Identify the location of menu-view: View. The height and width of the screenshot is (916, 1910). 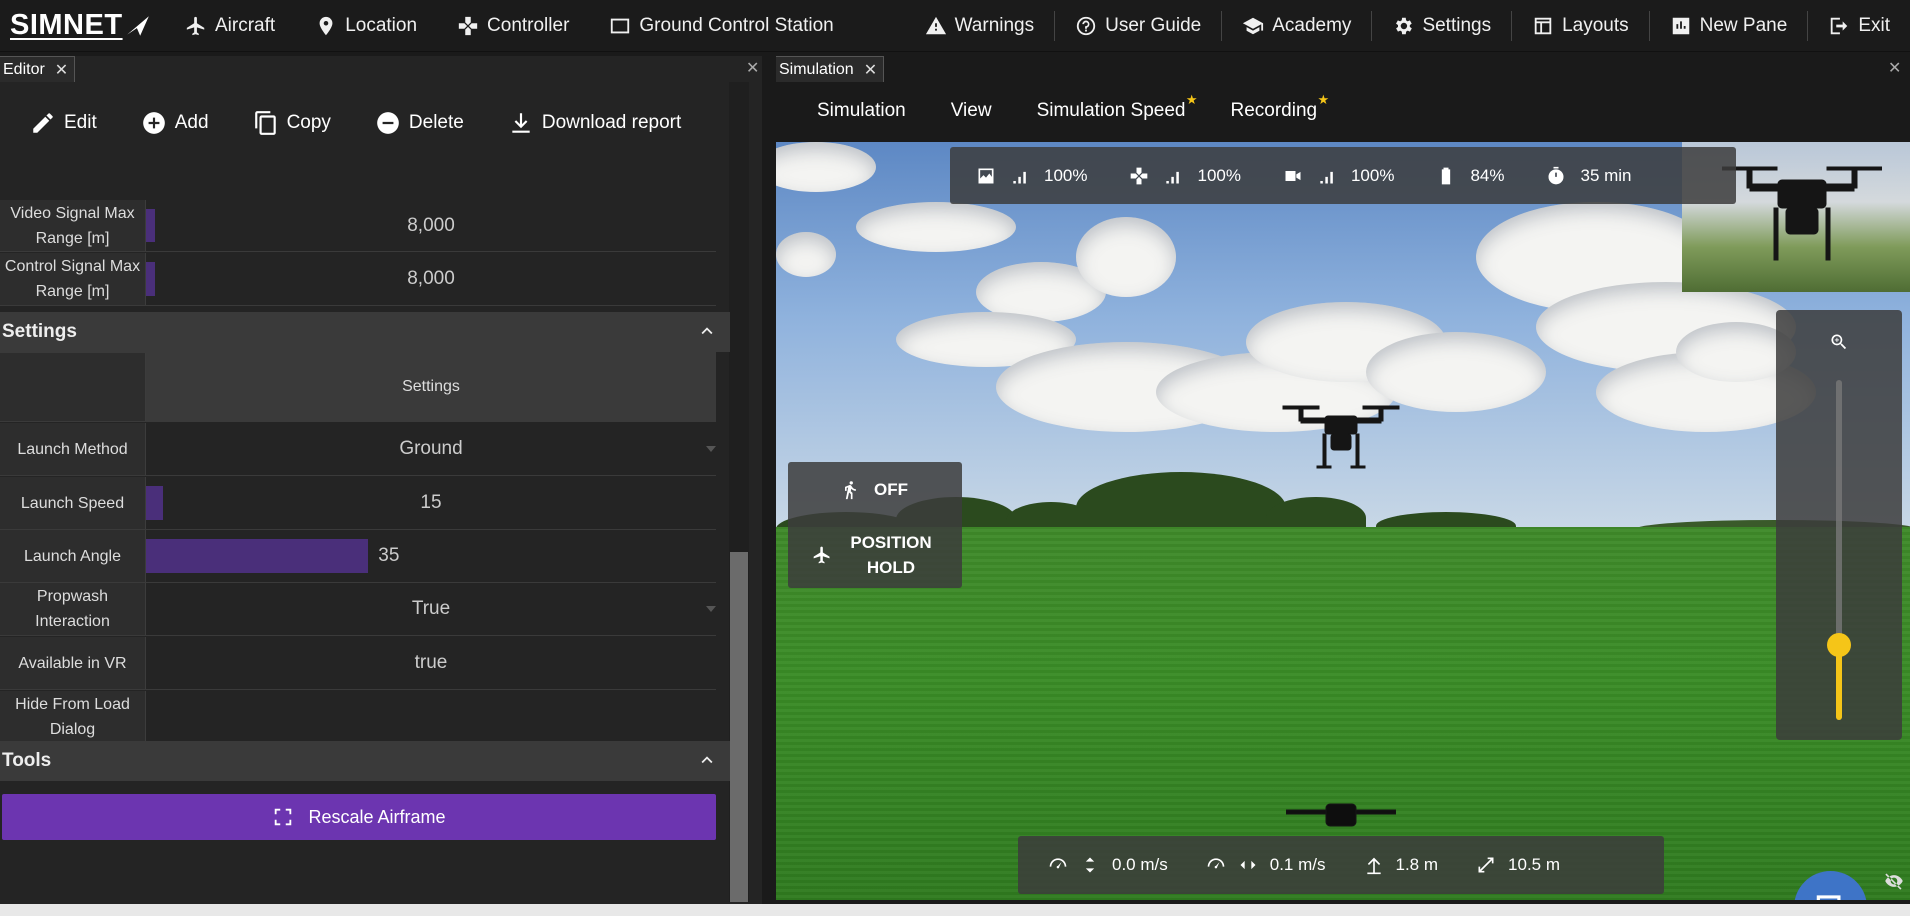
(971, 111).